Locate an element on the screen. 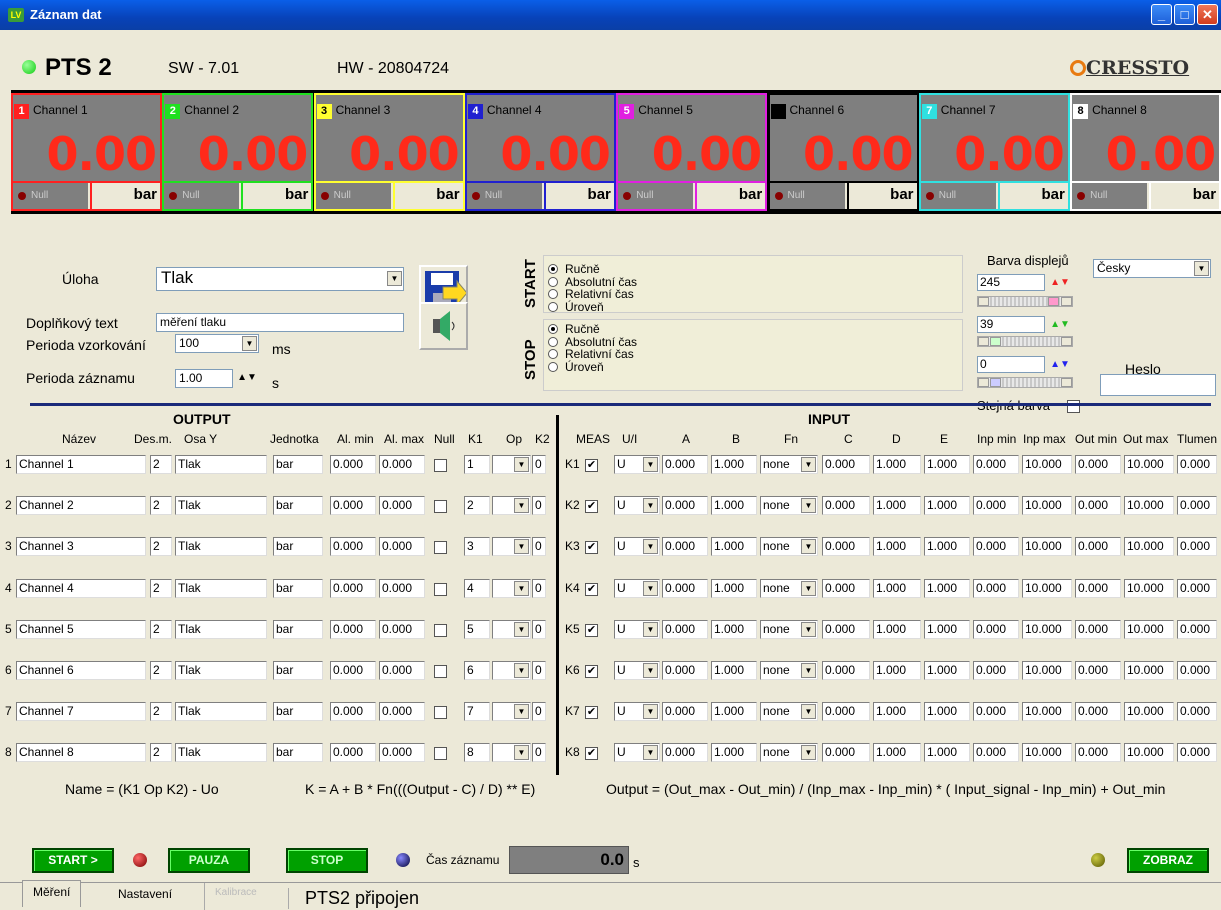 The width and height of the screenshot is (1221, 910). name-input: Channel 7 is located at coordinates (81, 712).